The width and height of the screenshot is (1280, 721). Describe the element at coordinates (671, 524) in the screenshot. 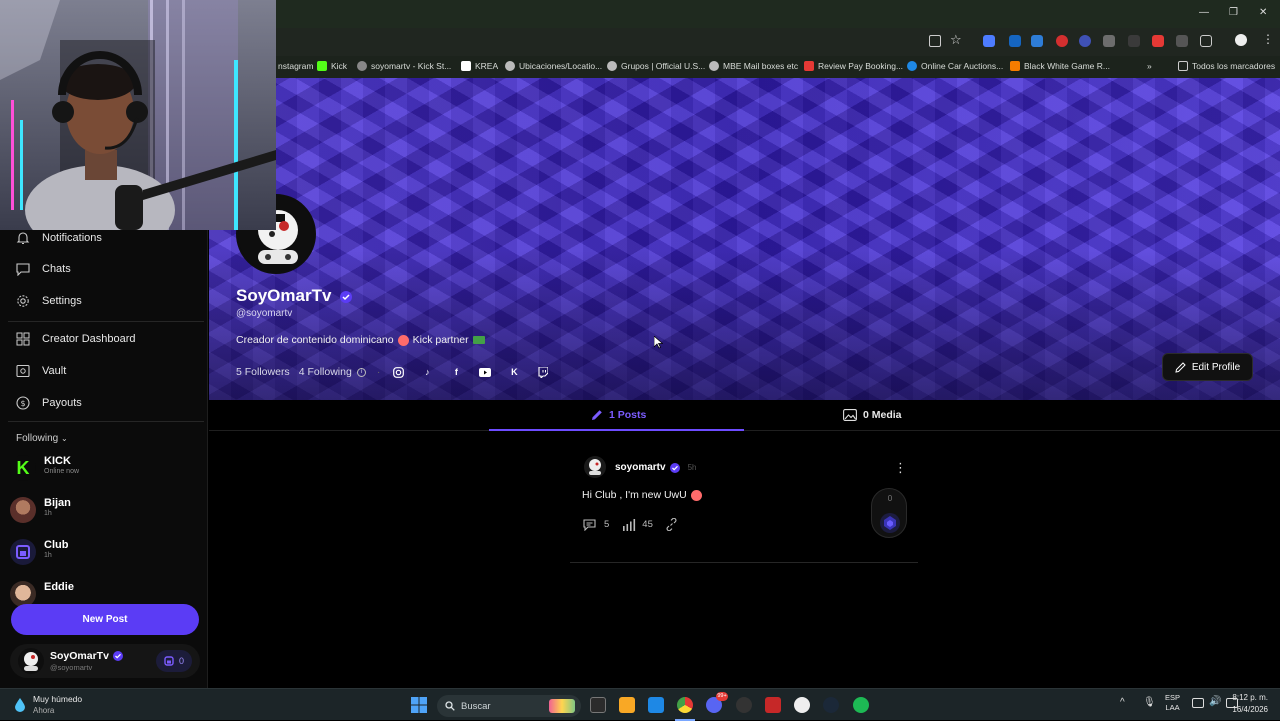

I see `link-icon` at that location.